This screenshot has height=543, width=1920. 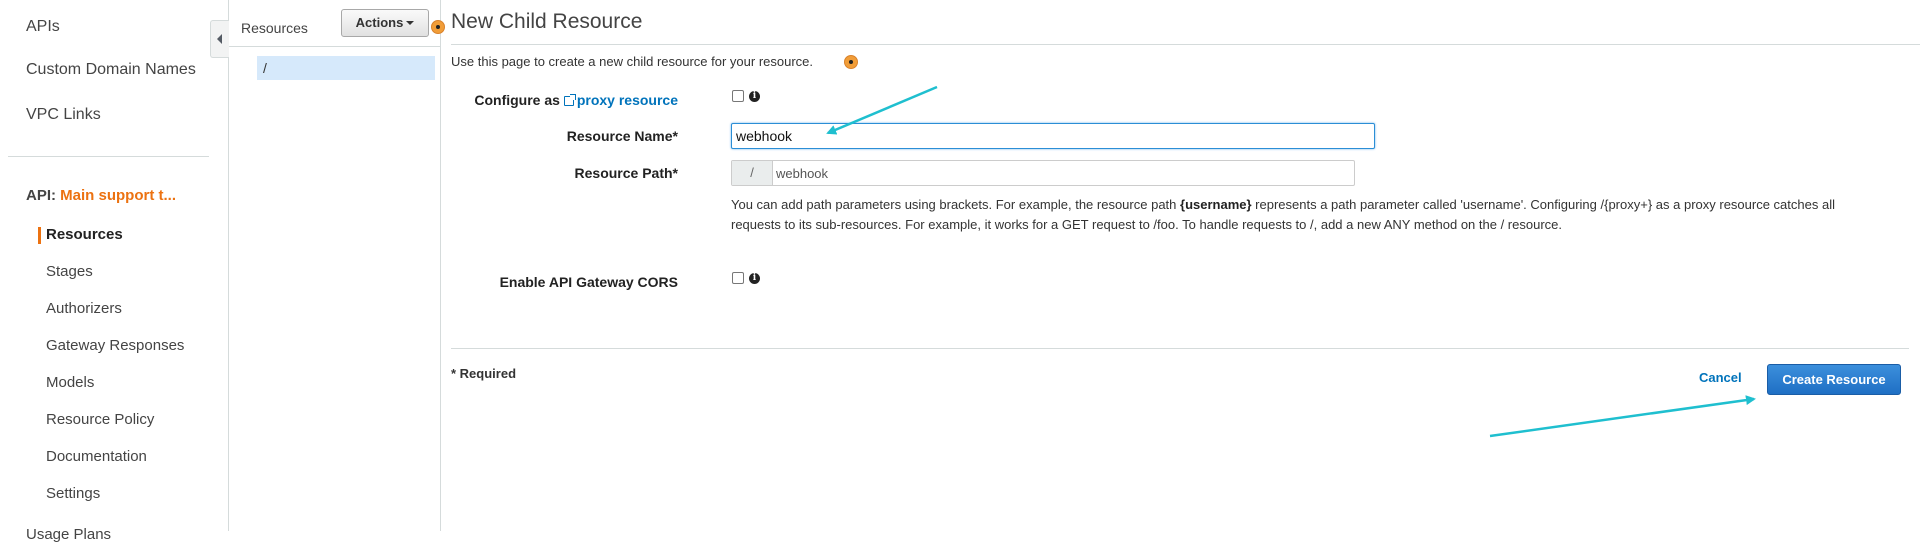 What do you see at coordinates (70, 382) in the screenshot?
I see `nav-item-models: Models` at bounding box center [70, 382].